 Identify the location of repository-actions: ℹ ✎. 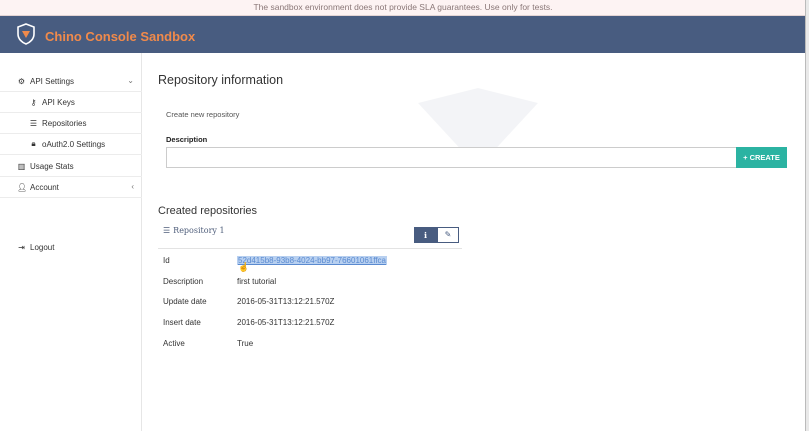
(436, 235).